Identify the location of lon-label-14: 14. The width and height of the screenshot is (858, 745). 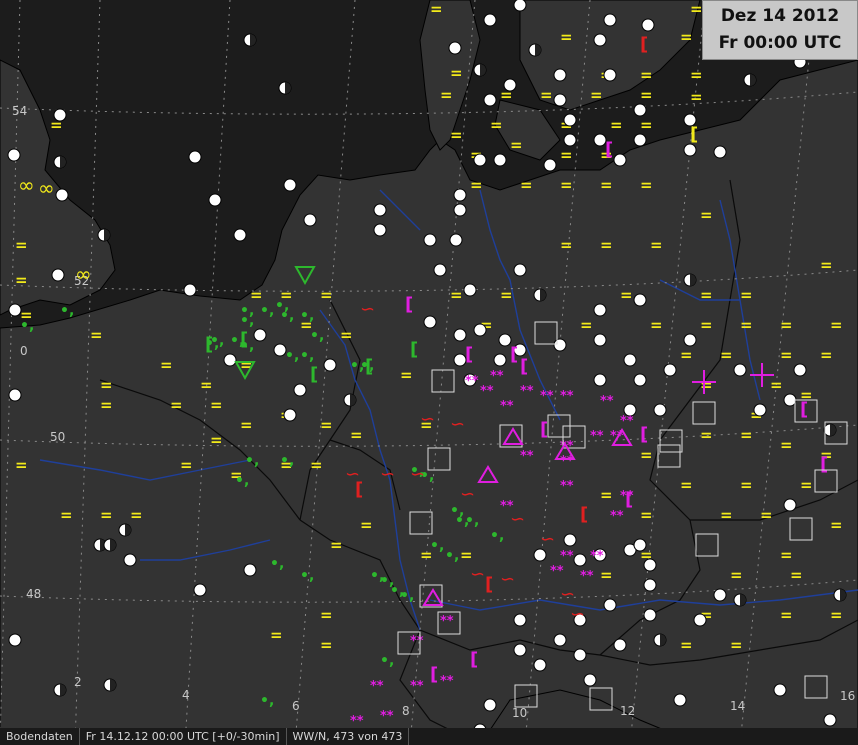
(737, 706).